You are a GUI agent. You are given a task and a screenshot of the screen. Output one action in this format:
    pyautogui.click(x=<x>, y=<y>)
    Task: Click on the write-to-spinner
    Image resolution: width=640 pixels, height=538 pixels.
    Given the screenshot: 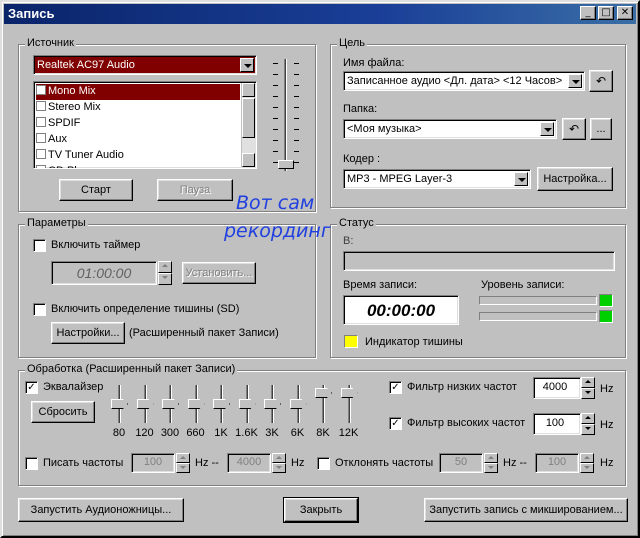 What is the action you would take?
    pyautogui.click(x=279, y=463)
    